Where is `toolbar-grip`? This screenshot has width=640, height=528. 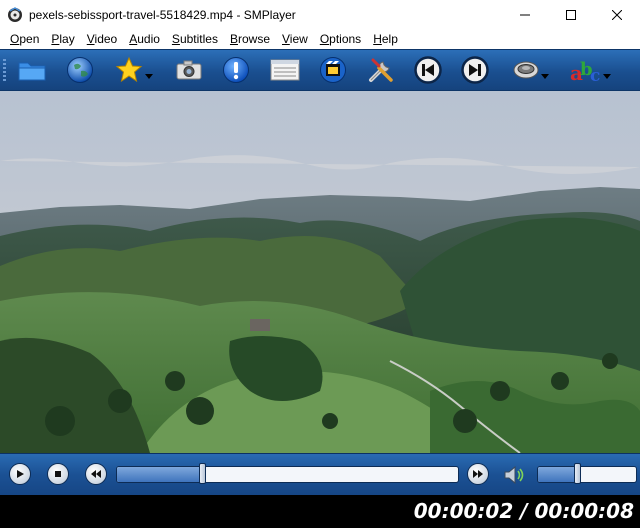
toolbar-grip is located at coordinates (4, 70).